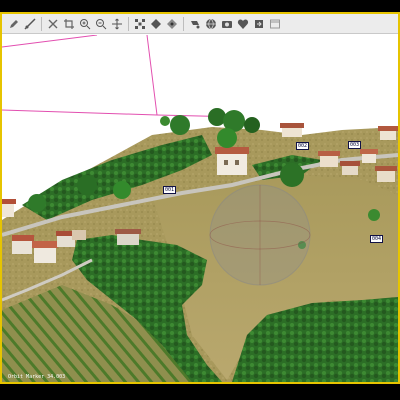 This screenshot has height=400, width=400. I want to click on waypoint-label: 003, so click(355, 145).